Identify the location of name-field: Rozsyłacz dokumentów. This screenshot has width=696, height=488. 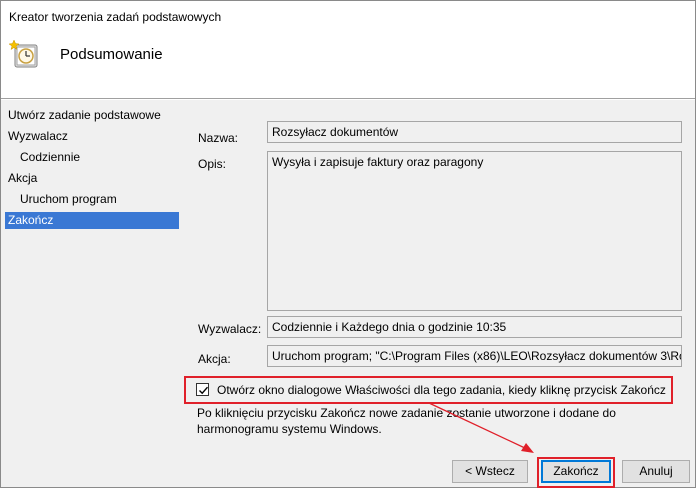
(474, 132).